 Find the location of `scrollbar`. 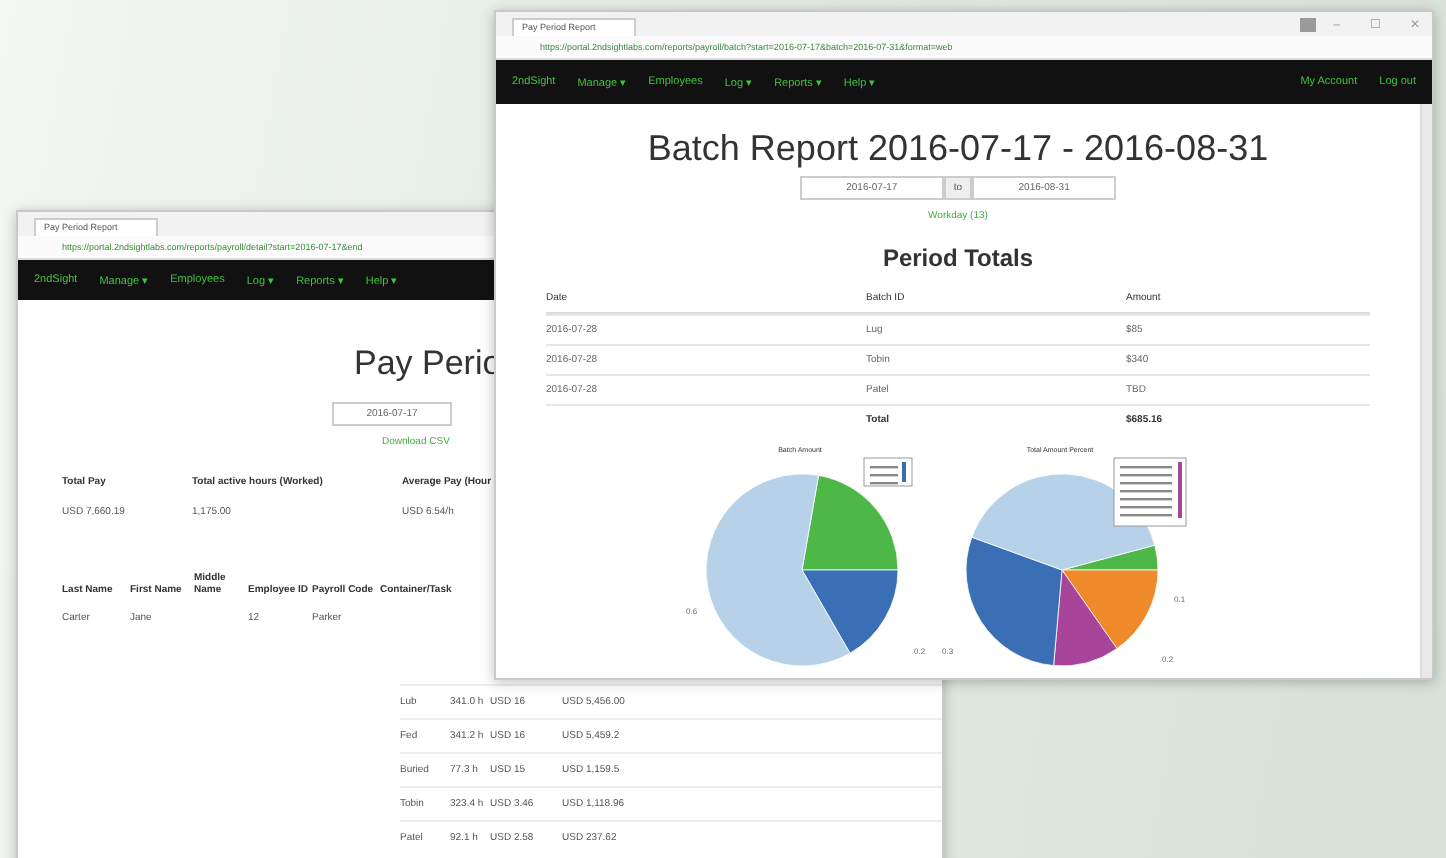

scrollbar is located at coordinates (1426, 391).